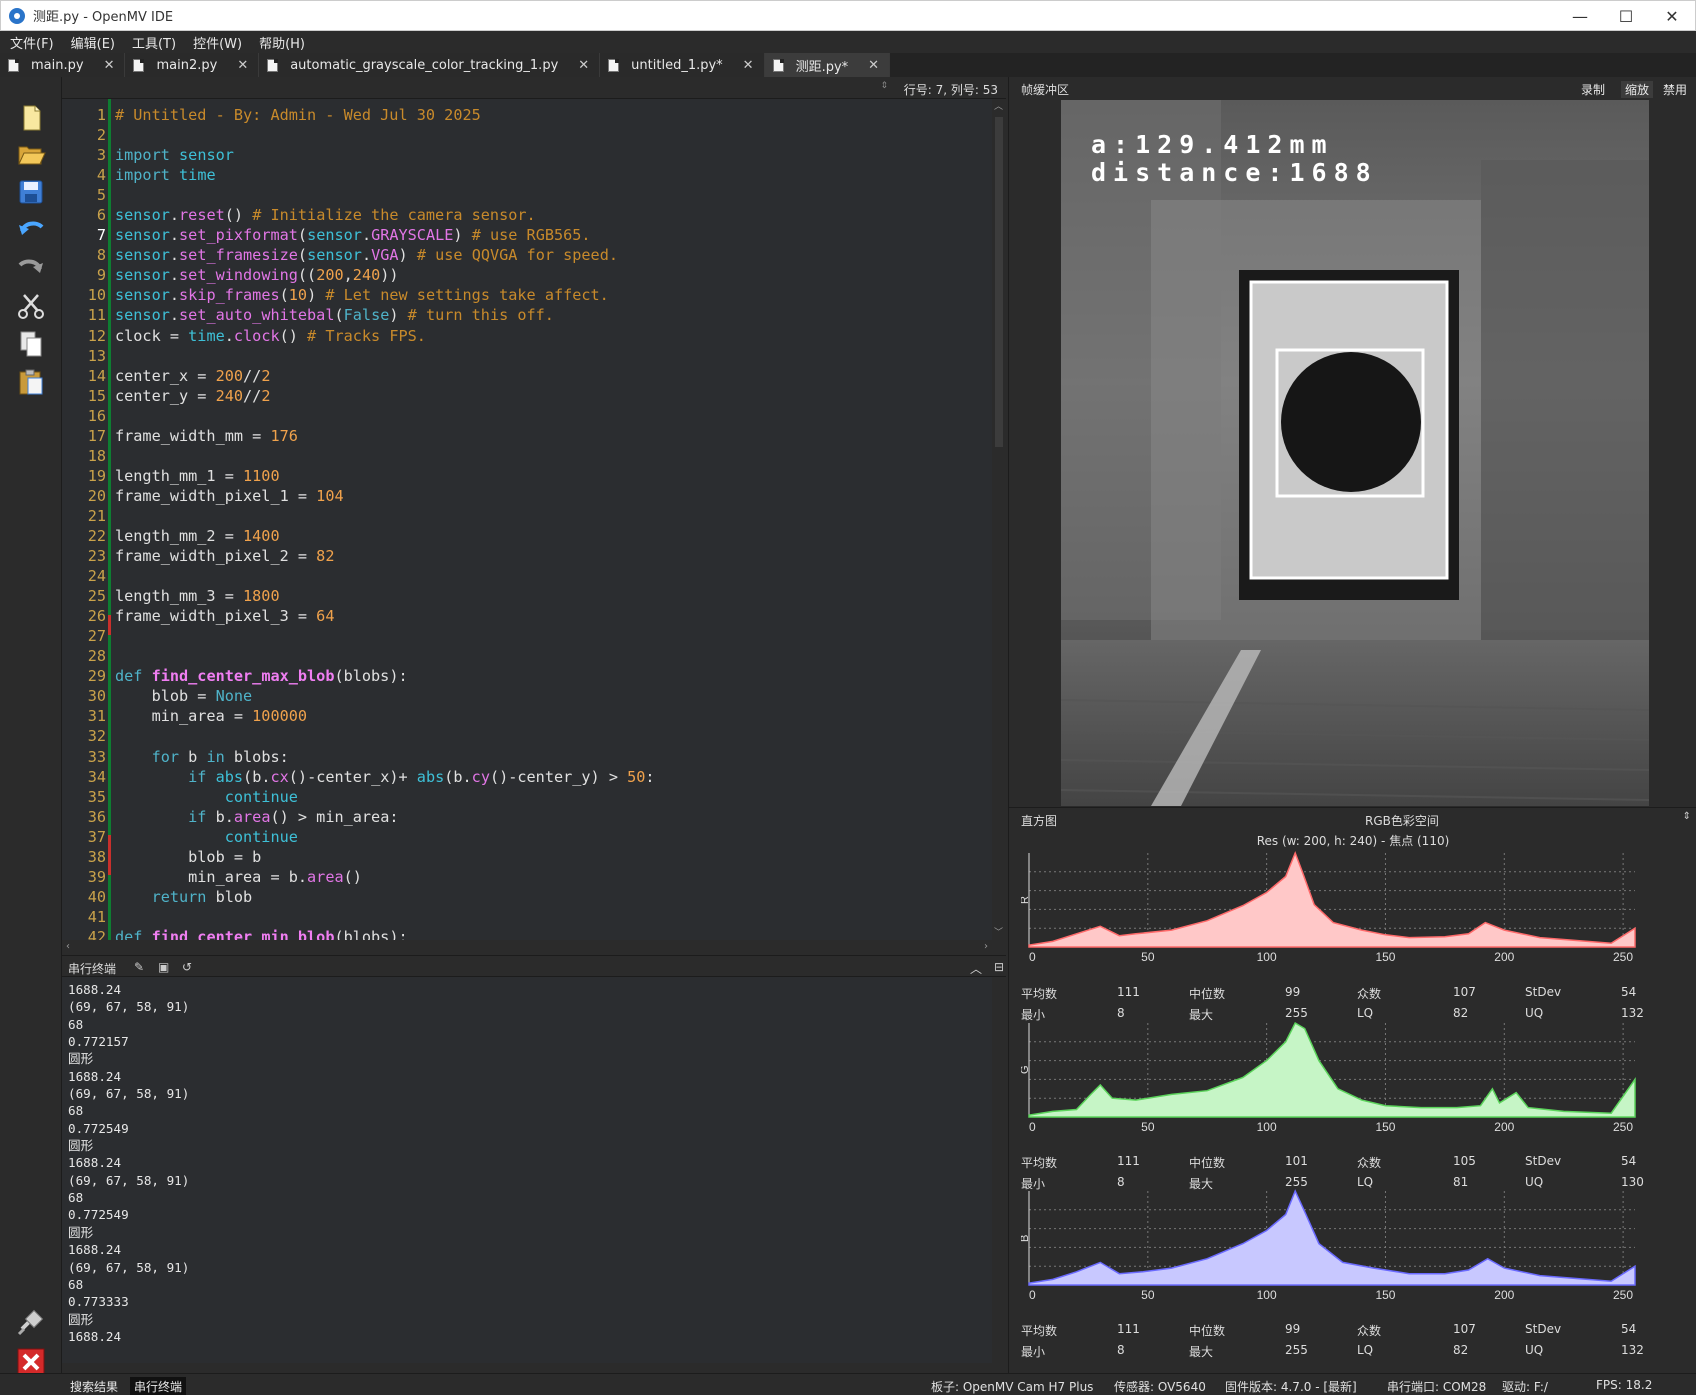  What do you see at coordinates (527, 696) in the screenshot?
I see `code-line: 30 blob = None` at bounding box center [527, 696].